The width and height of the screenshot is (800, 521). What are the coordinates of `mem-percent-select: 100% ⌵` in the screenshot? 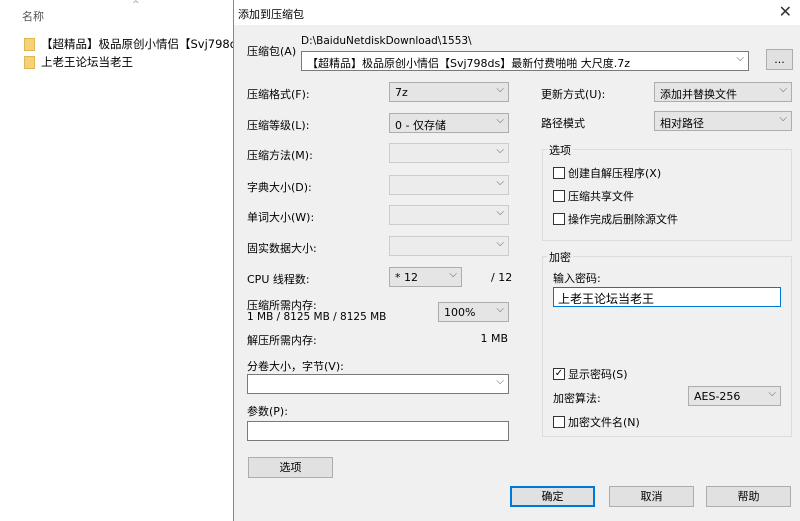 It's located at (473, 312).